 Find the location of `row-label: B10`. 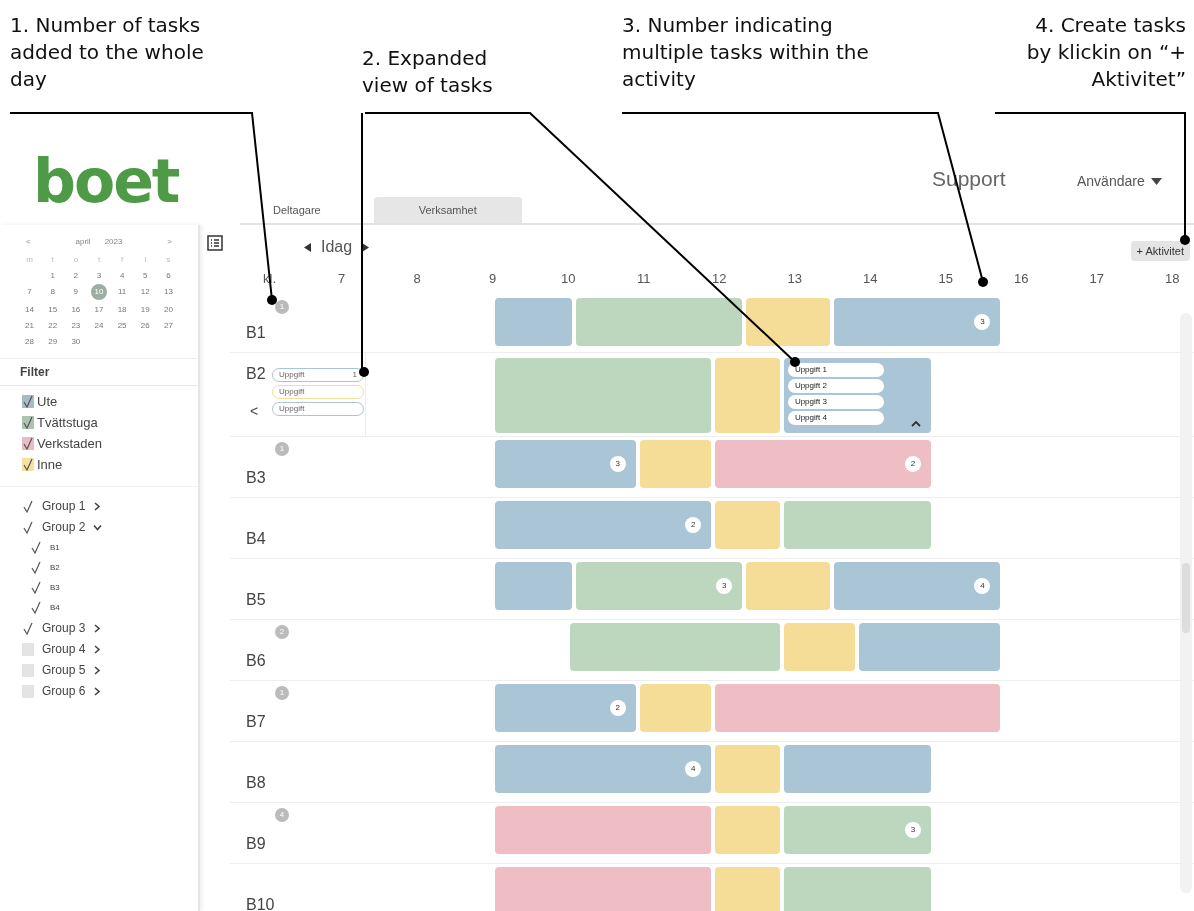

row-label: B10 is located at coordinates (260, 903).